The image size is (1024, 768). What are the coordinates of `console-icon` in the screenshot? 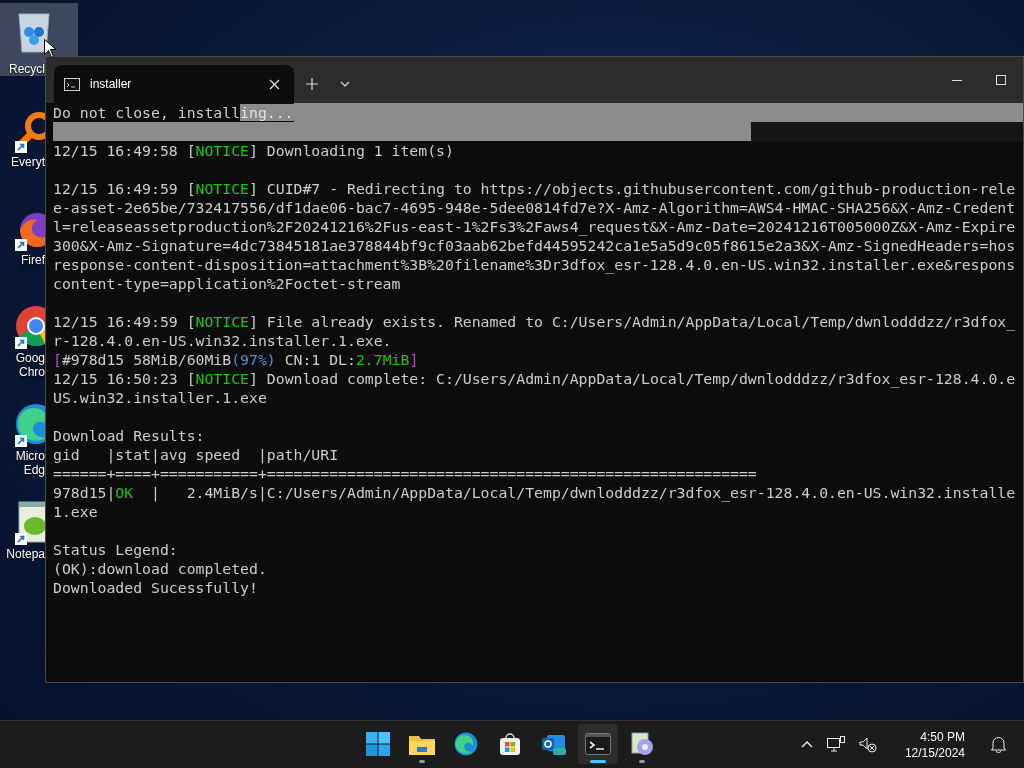 It's located at (72, 84).